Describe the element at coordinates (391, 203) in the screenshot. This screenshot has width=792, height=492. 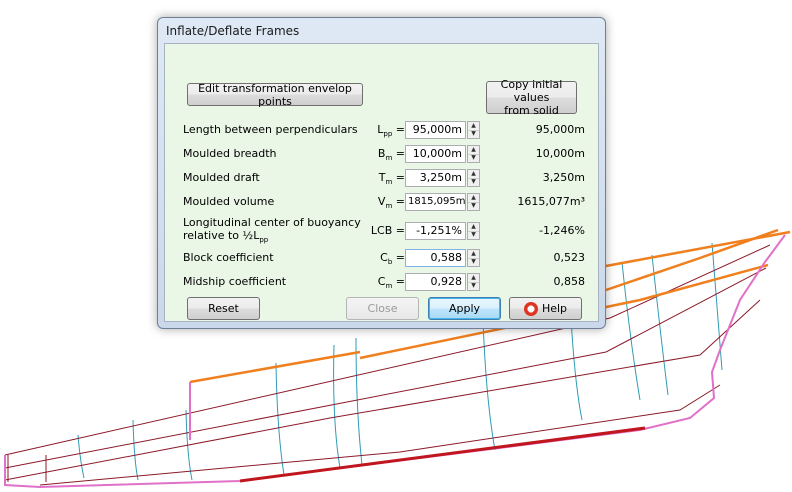
I see `volume-symbol: Vm =` at that location.